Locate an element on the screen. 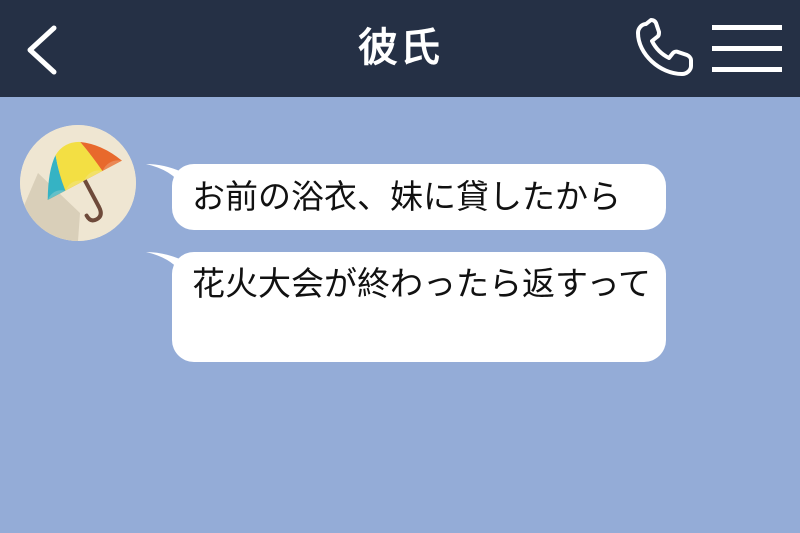  umbrella-icon is located at coordinates (78, 183).